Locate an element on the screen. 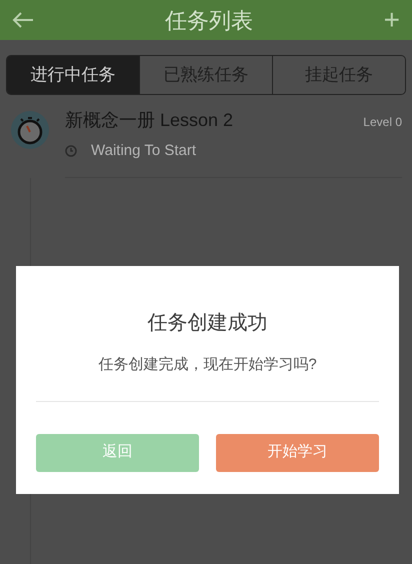 The image size is (412, 564). dialog-button: 返回 is located at coordinates (117, 453).